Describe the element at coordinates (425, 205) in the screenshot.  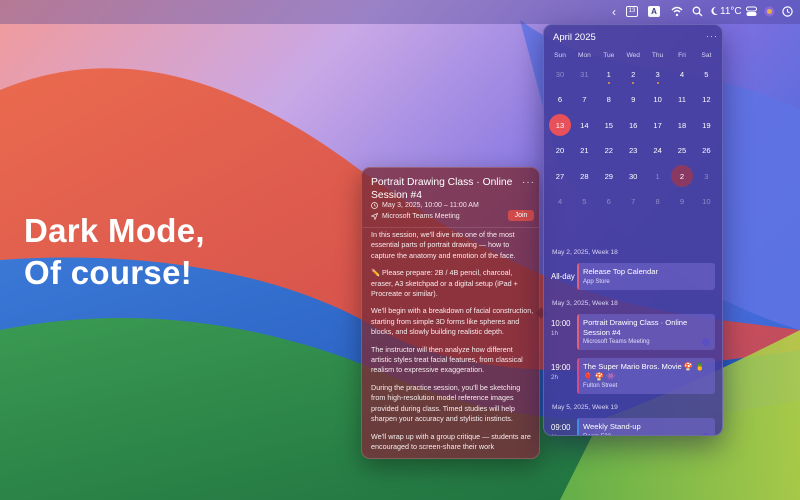
I see `event-datetime-row: May 3, 2025, 10:00 – 11:00 AM` at that location.